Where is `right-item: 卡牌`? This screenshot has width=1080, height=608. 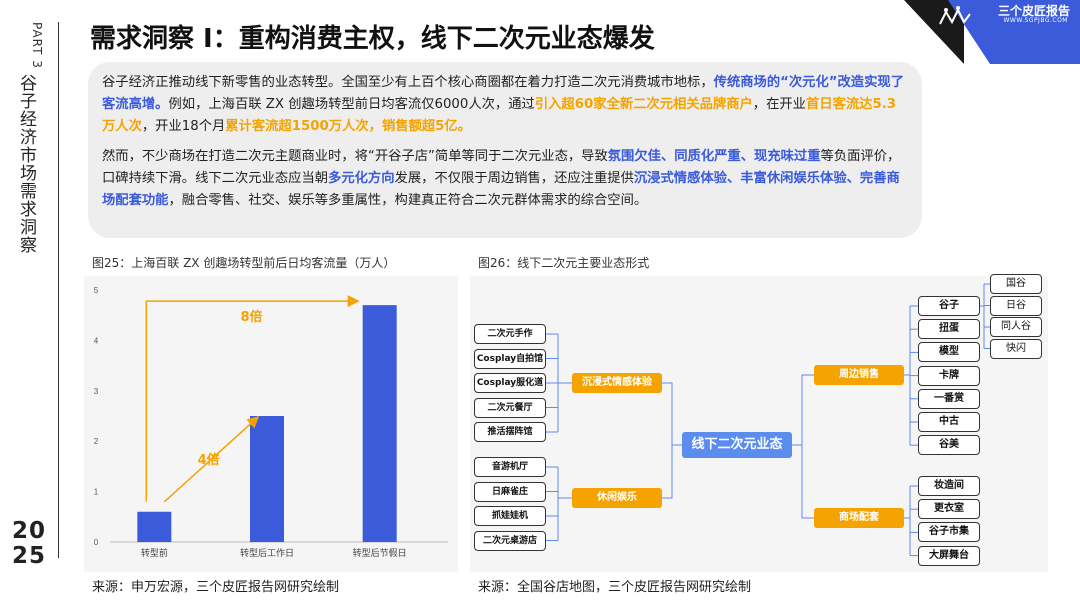 right-item: 卡牌 is located at coordinates (949, 375).